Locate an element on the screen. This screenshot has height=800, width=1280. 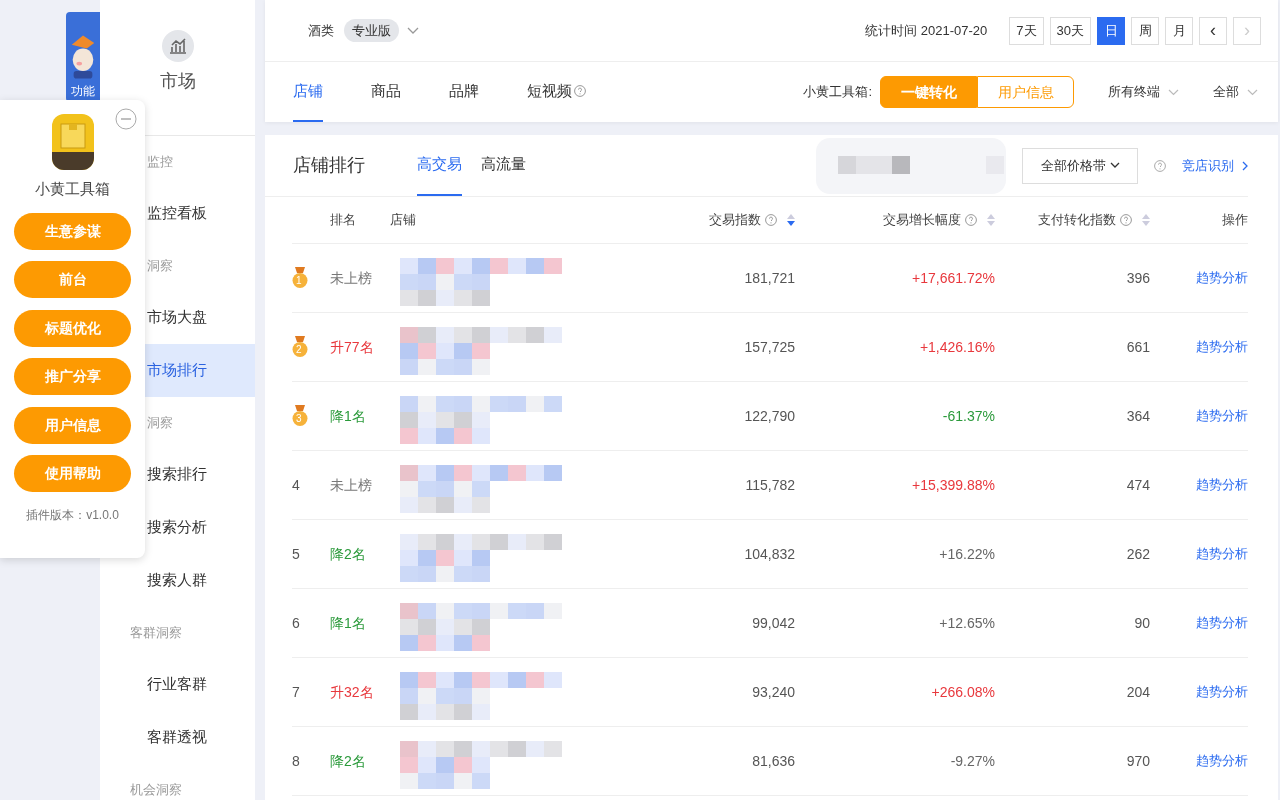
growth-value: +266.08% is located at coordinates (962, 692).